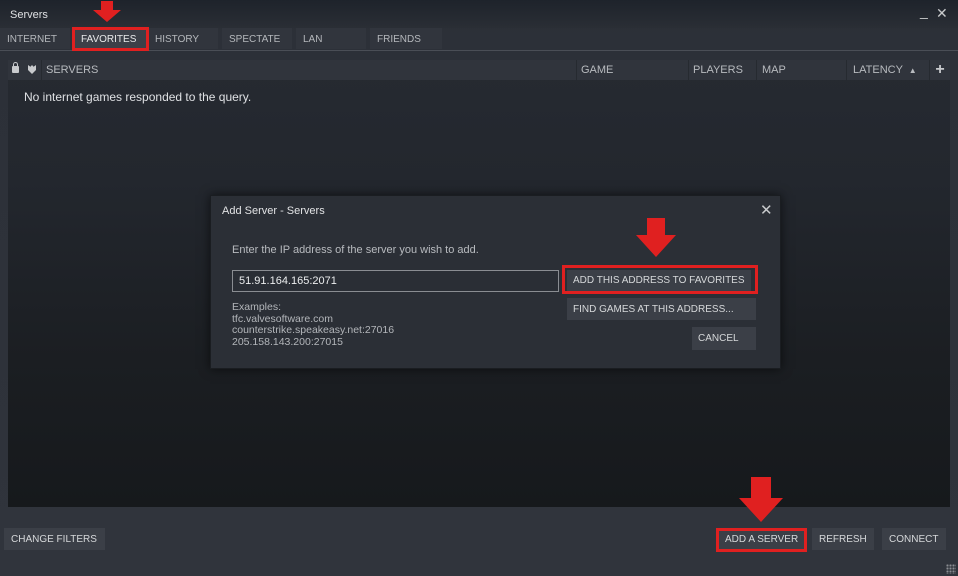 The height and width of the screenshot is (576, 958). What do you see at coordinates (395, 281) in the screenshot?
I see `server-address-input` at bounding box center [395, 281].